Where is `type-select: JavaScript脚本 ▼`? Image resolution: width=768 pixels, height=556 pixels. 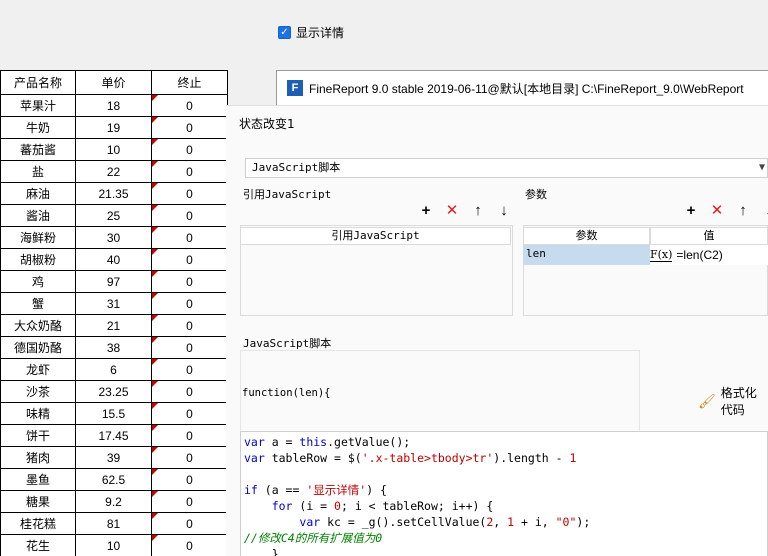 type-select: JavaScript脚本 ▼ is located at coordinates (506, 168).